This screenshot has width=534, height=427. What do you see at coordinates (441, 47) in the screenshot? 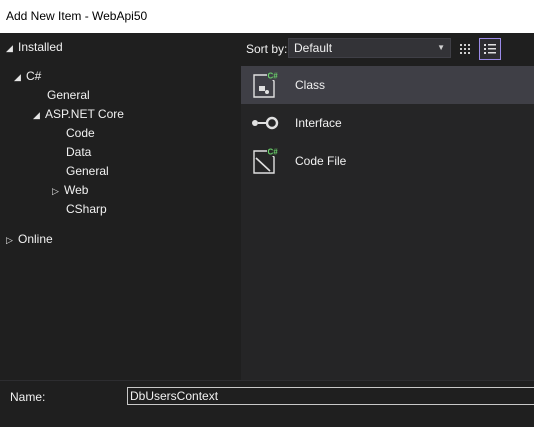
I see `chevron-down-icon: ▼` at bounding box center [441, 47].